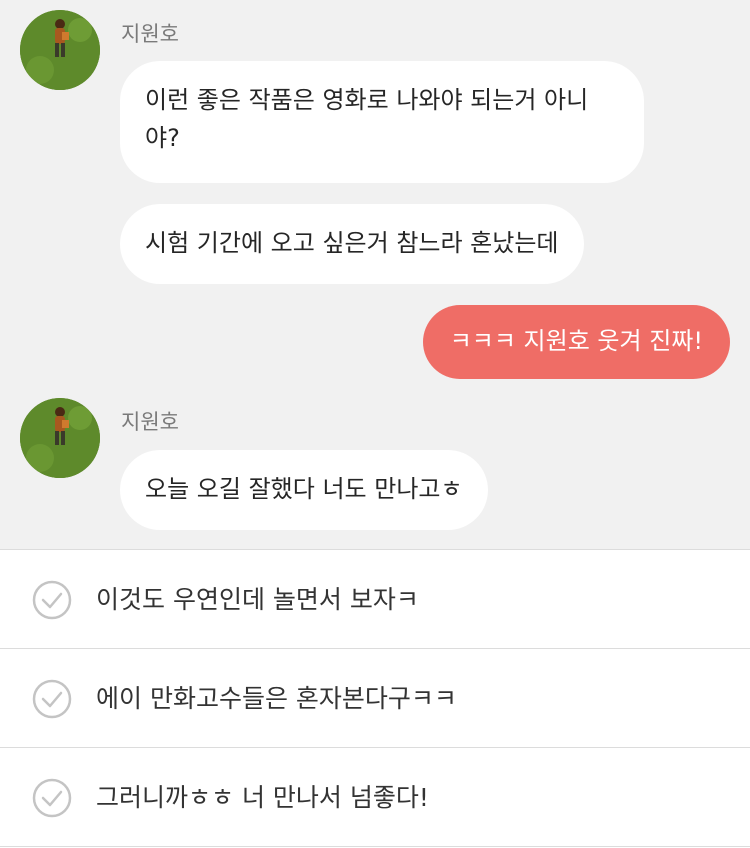 This screenshot has width=750, height=848. Describe the element at coordinates (262, 797) in the screenshot. I see `reply-option-text: 그러니까ㅎㅎ 너 만나서 넘좋다!` at that location.